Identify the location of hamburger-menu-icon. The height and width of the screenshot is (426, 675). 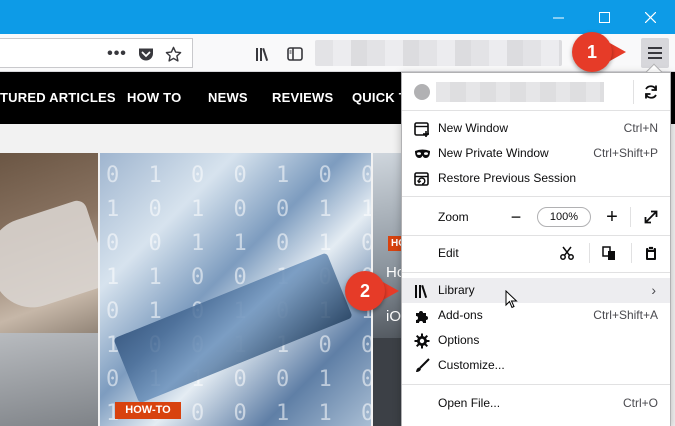
(655, 53).